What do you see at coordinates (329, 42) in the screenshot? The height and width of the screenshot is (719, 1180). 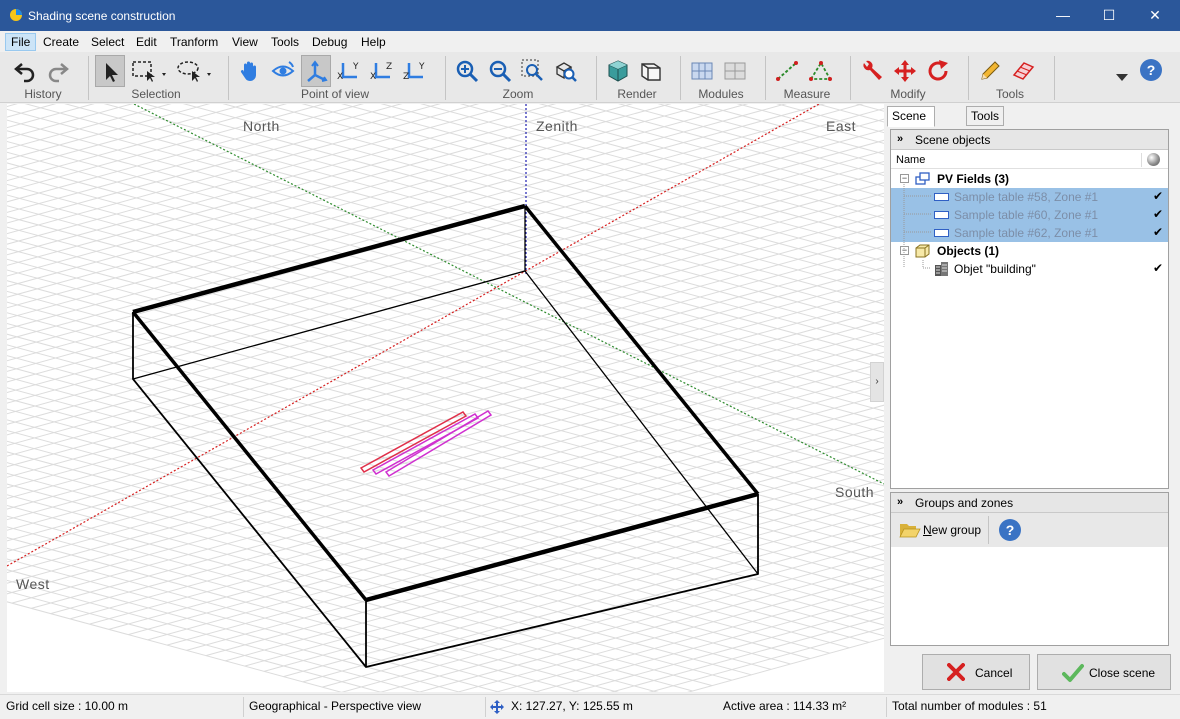 I see `menu-debug: Debug` at bounding box center [329, 42].